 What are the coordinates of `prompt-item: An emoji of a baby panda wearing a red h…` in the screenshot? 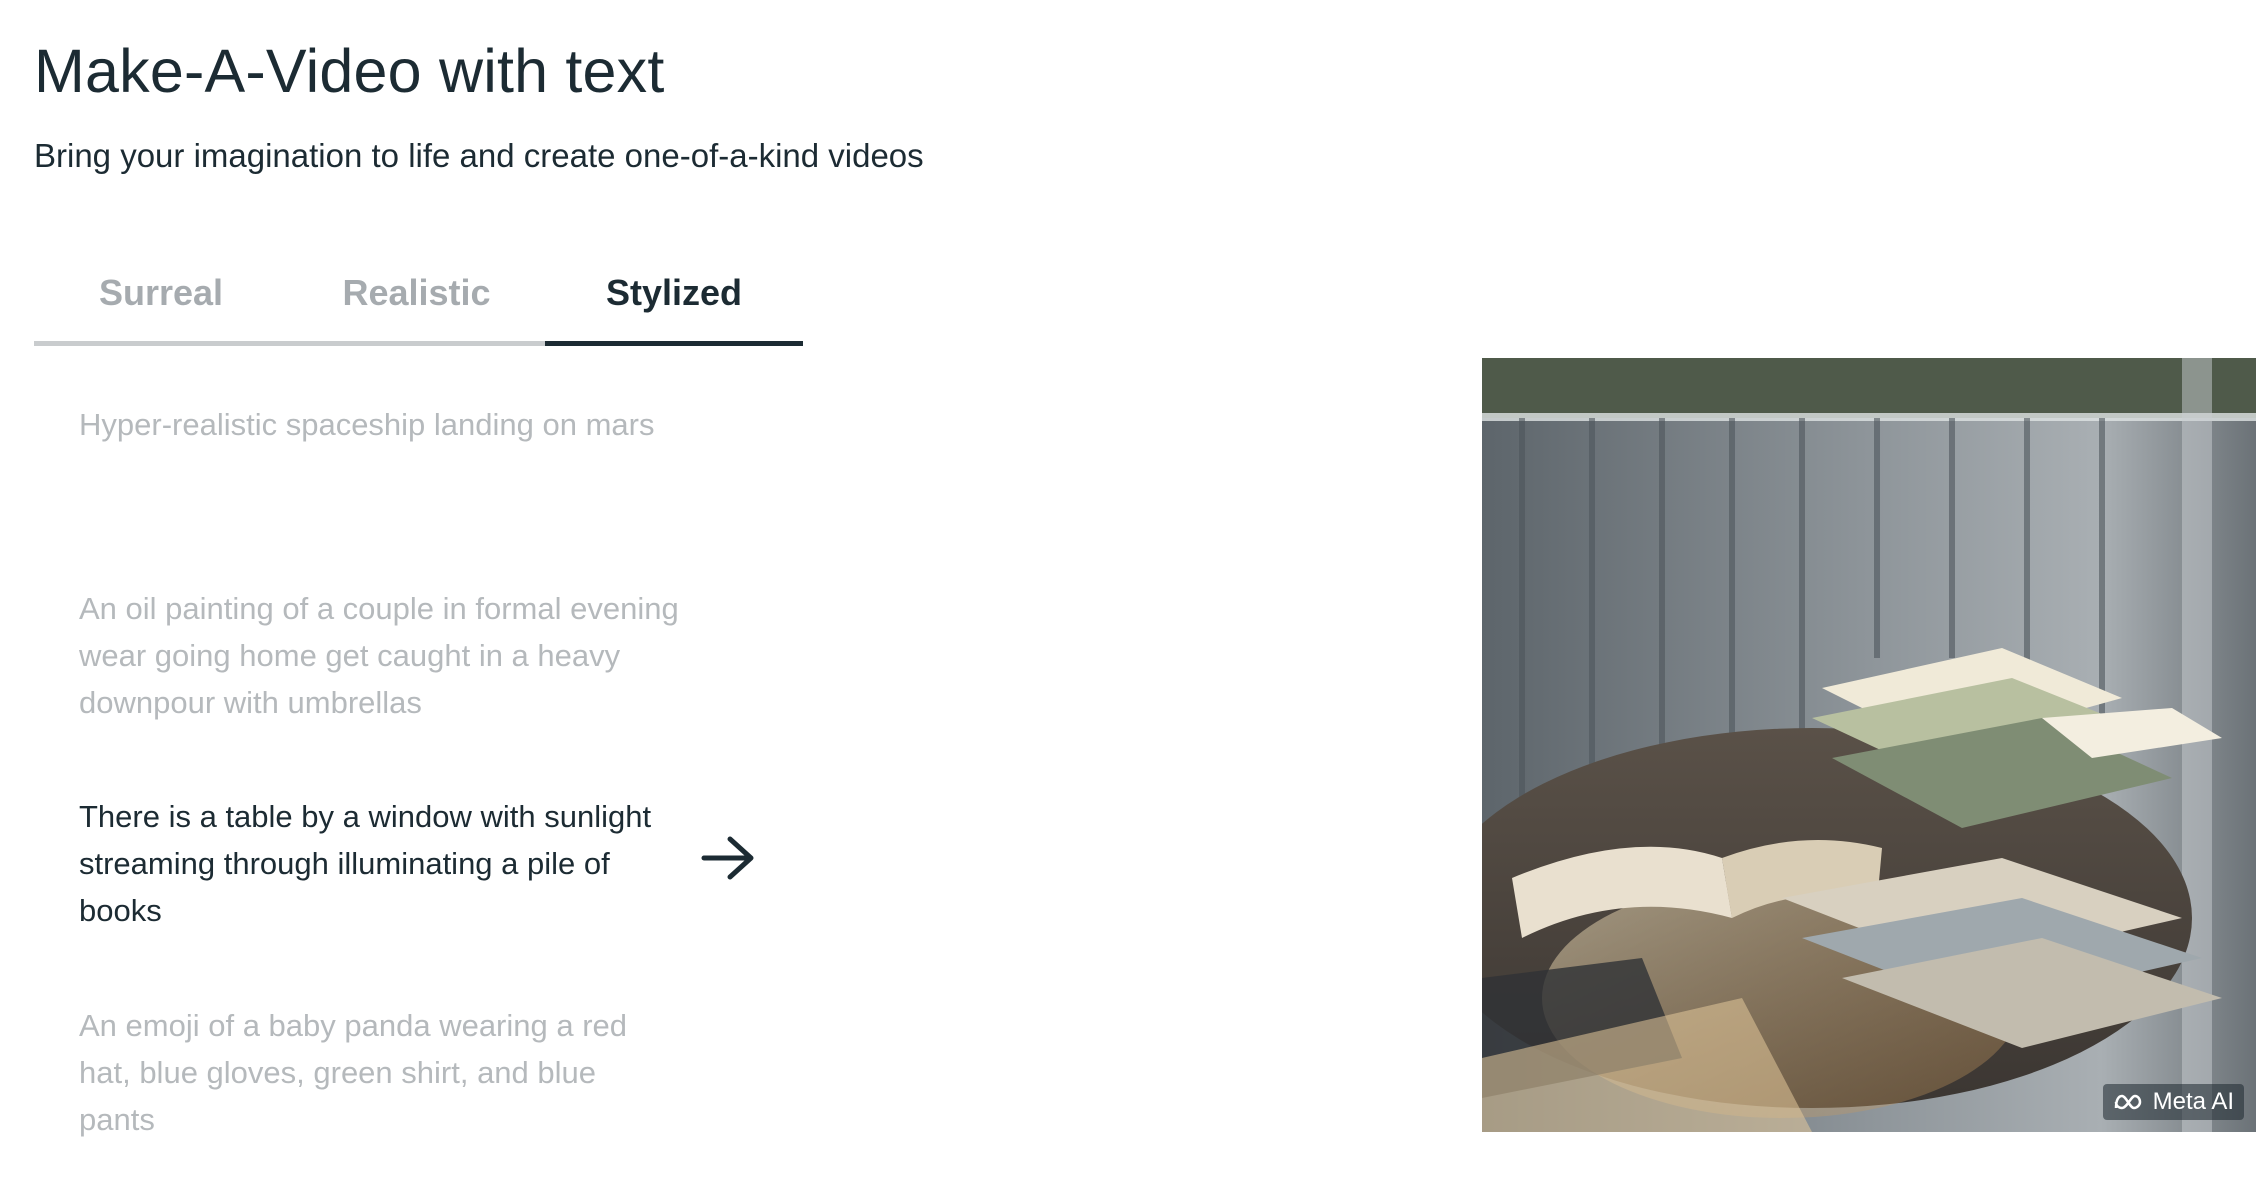 It's located at (379, 1072).